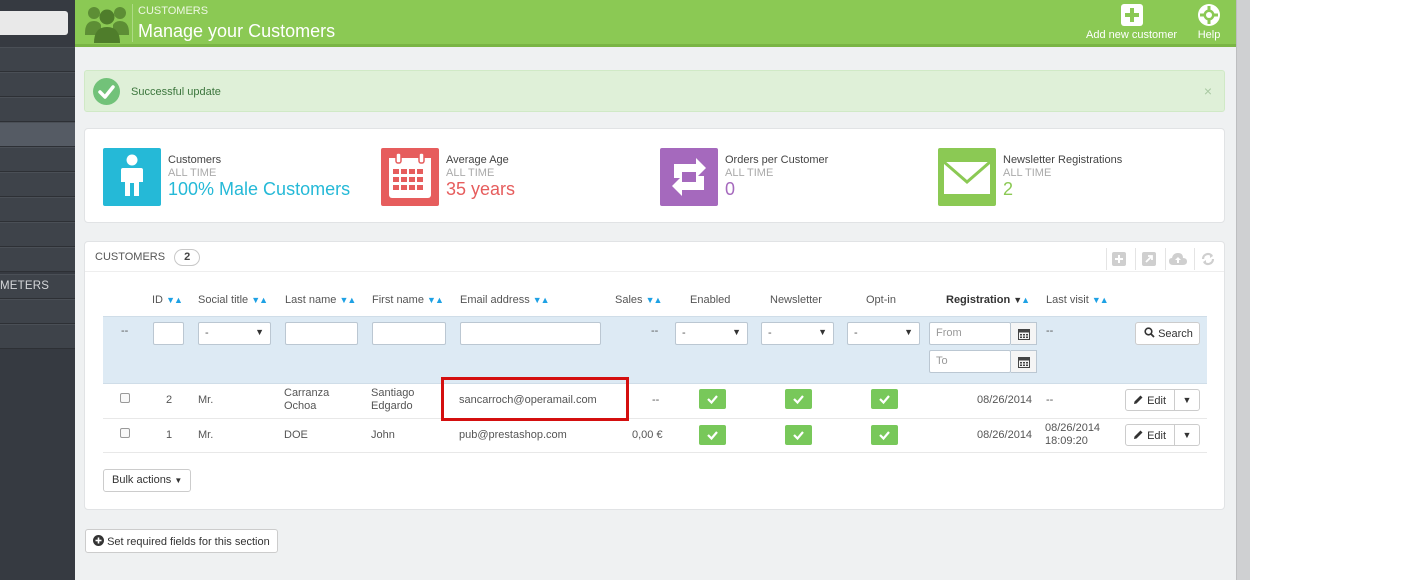  What do you see at coordinates (1118, 259) in the screenshot?
I see `add-icon` at bounding box center [1118, 259].